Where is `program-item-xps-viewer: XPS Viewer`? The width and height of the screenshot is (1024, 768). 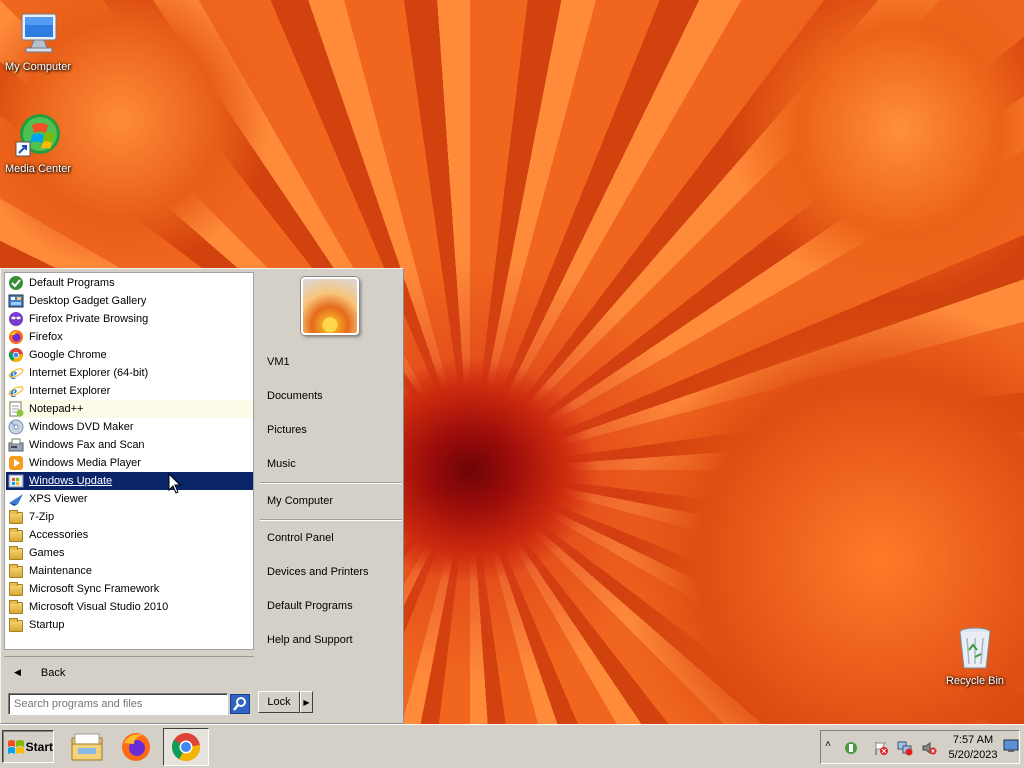
program-item-xps-viewer: XPS Viewer is located at coordinates (129, 499).